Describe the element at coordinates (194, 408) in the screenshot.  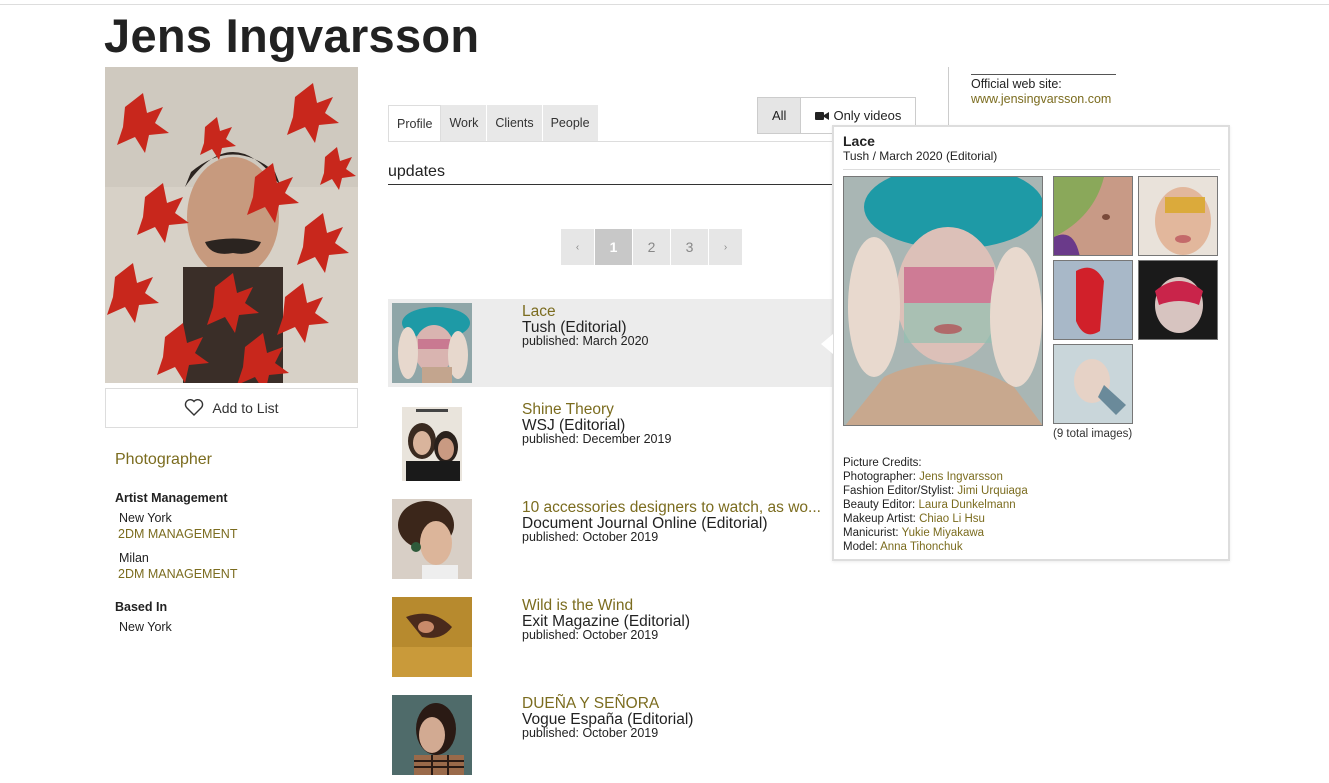
I see `heart-icon` at that location.